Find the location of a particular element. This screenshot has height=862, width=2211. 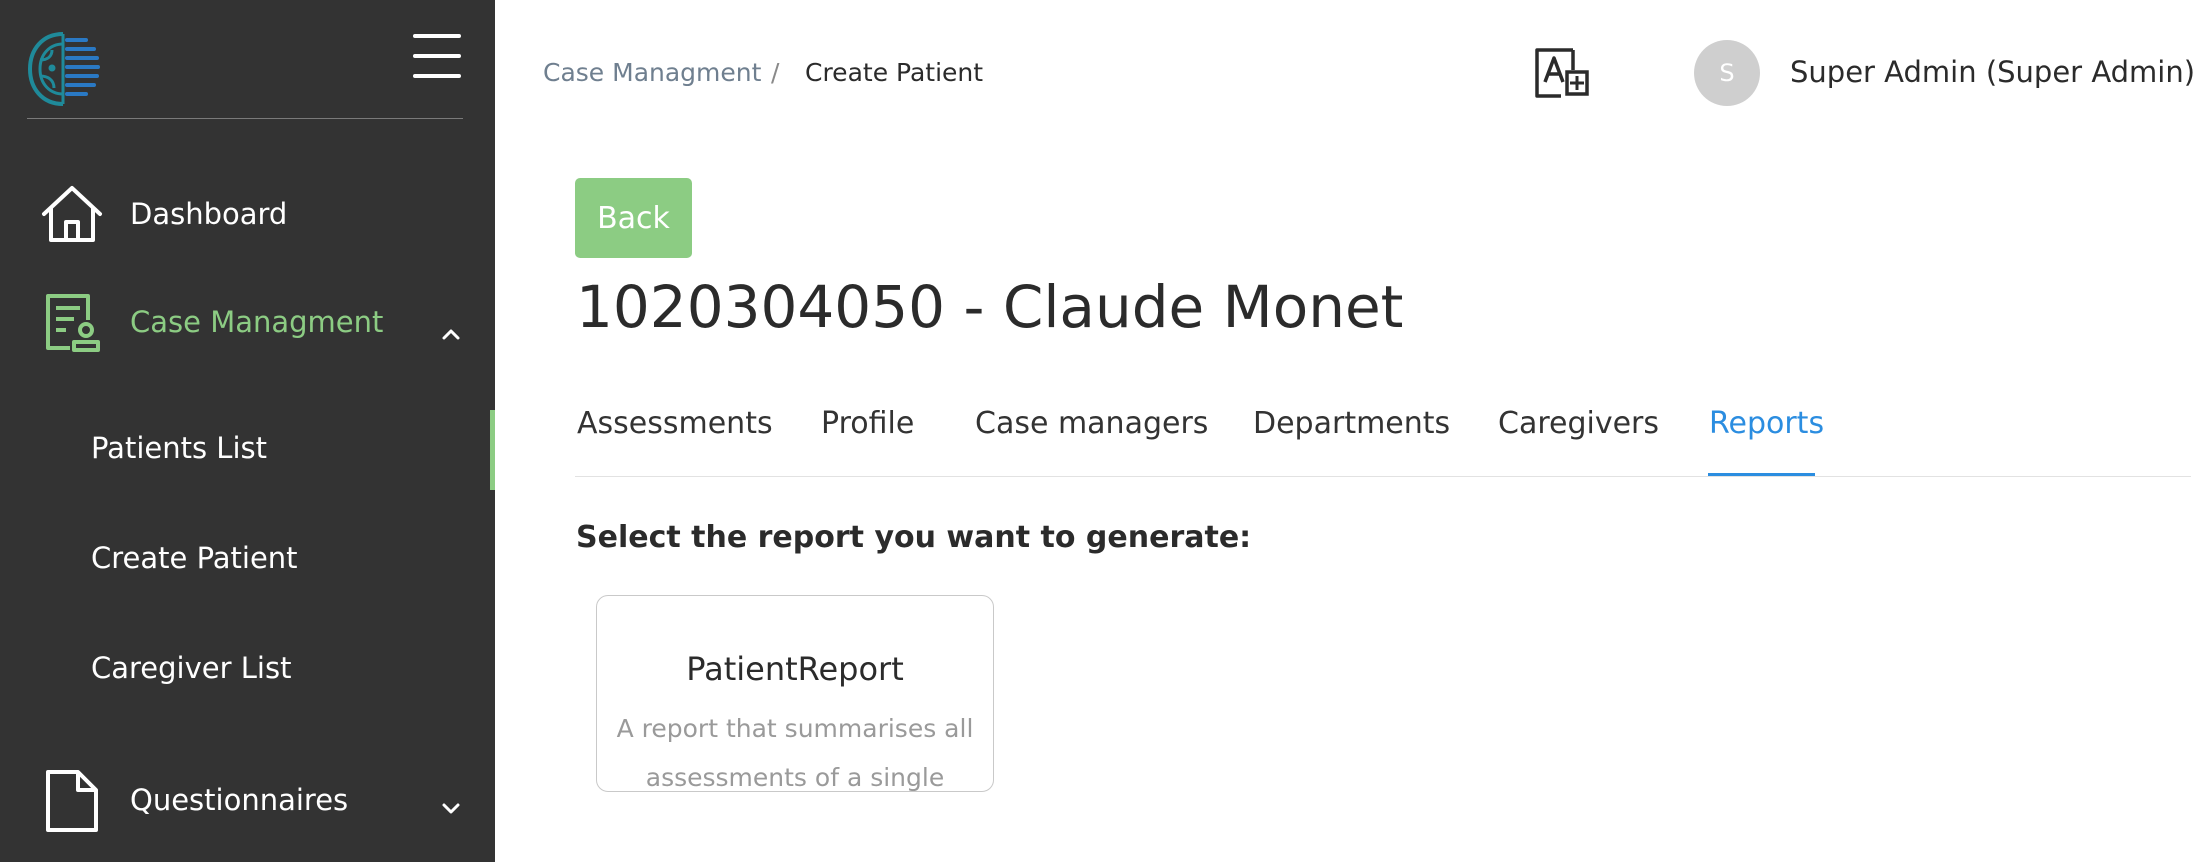

breadcrumb-parent-link: Case Managment is located at coordinates (652, 73).